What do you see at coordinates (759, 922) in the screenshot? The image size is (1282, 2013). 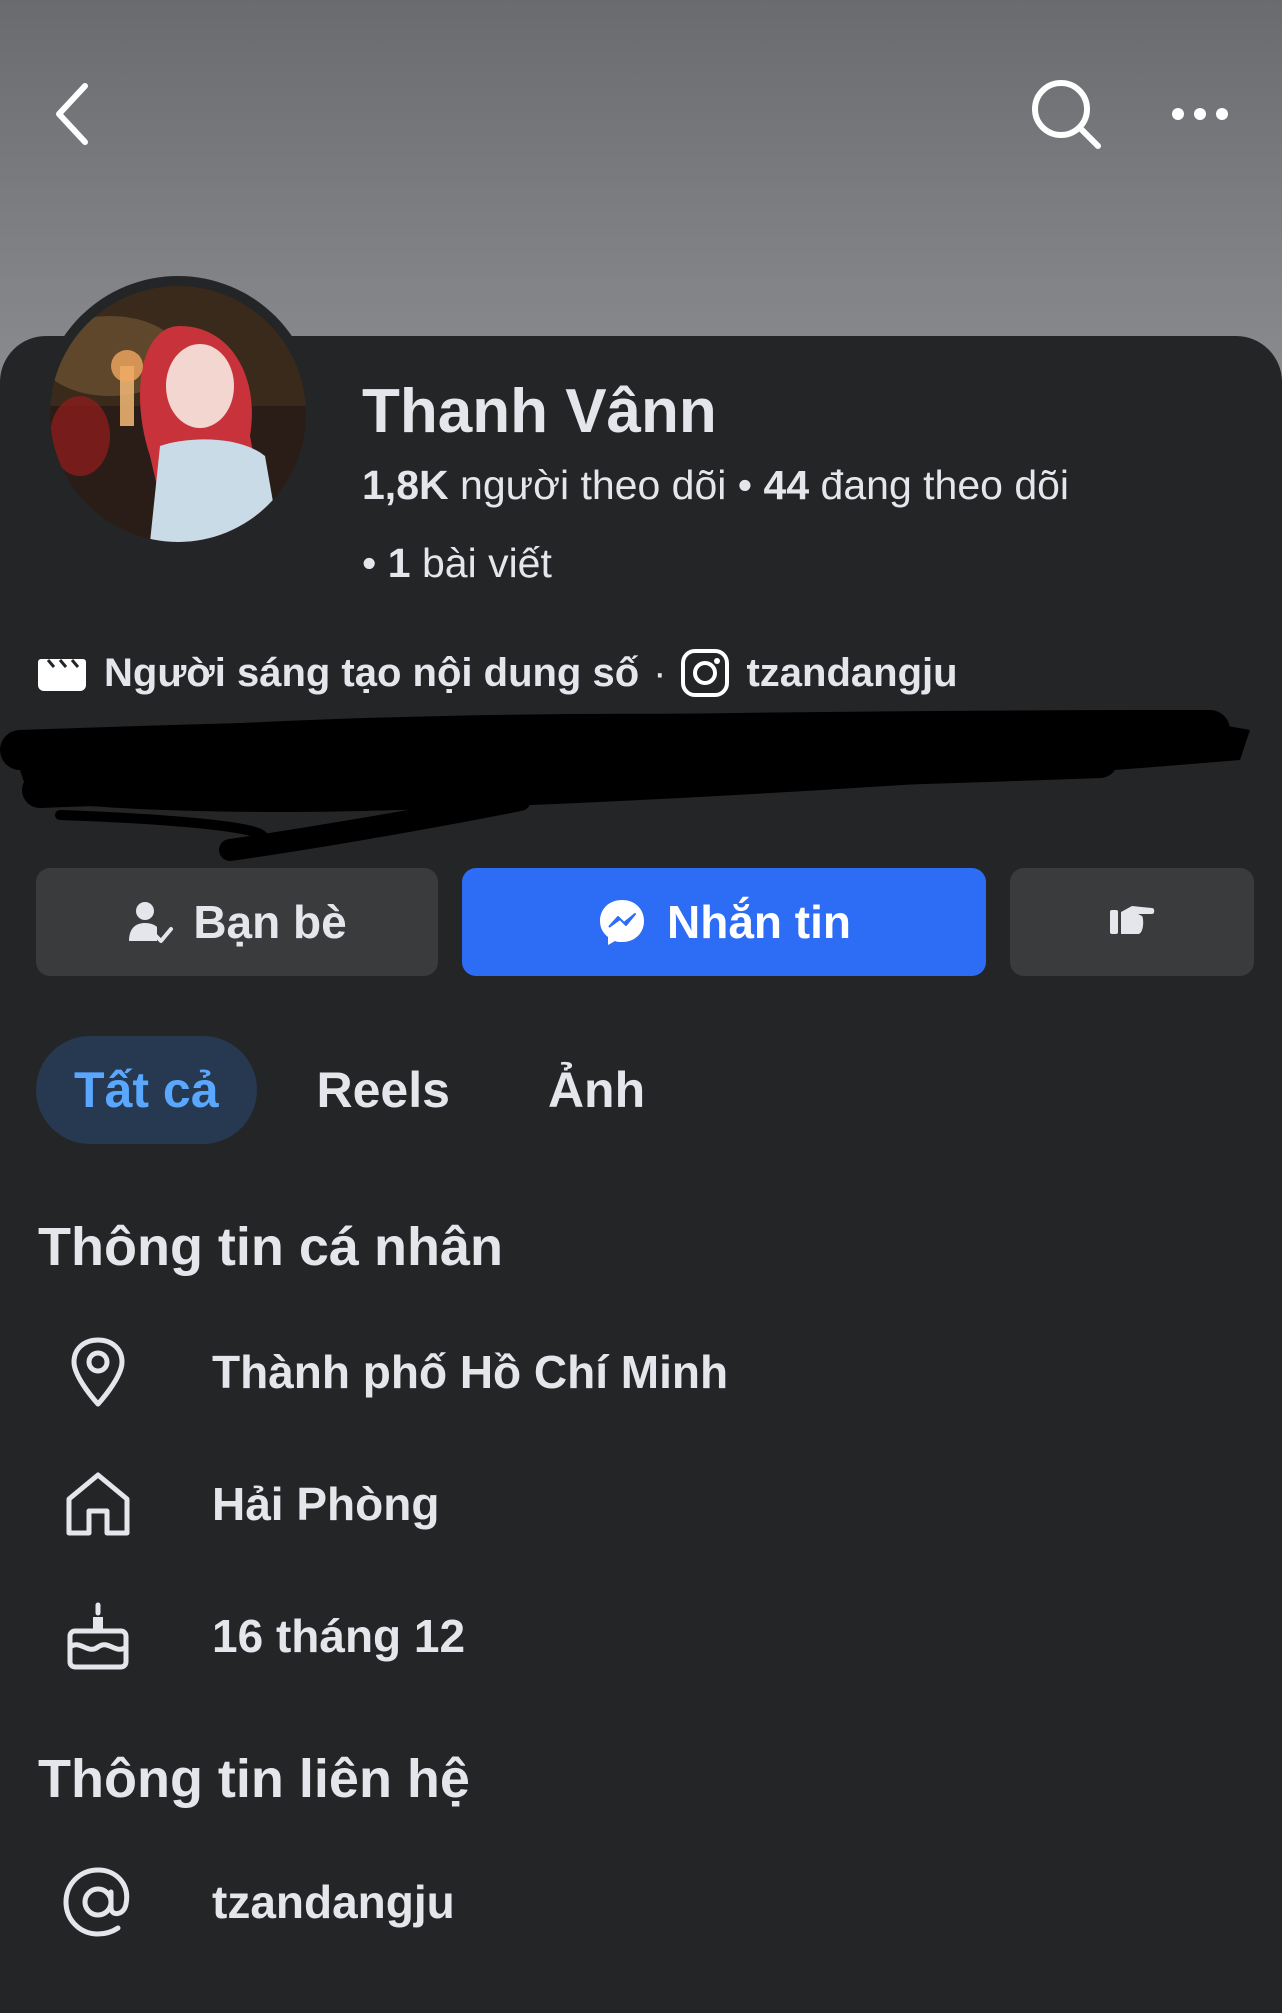 I see `message-button-label: Nhắn tin` at bounding box center [759, 922].